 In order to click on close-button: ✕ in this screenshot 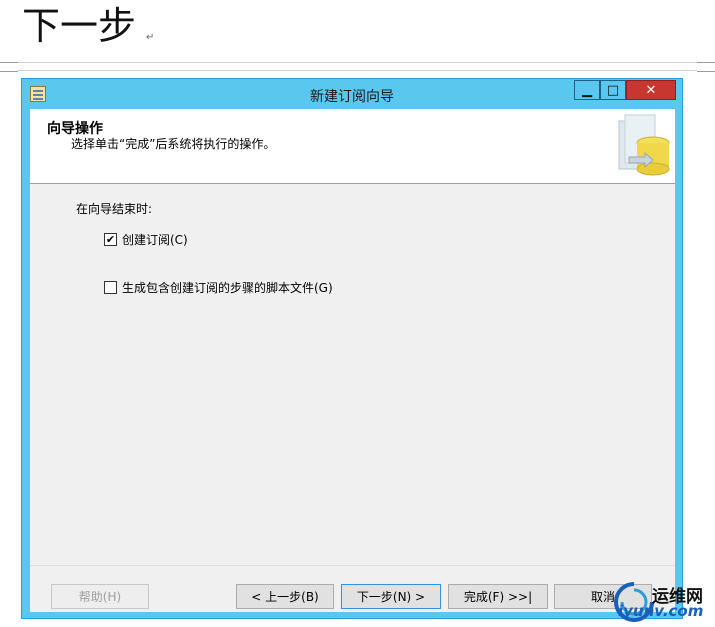, I will do `click(651, 90)`.